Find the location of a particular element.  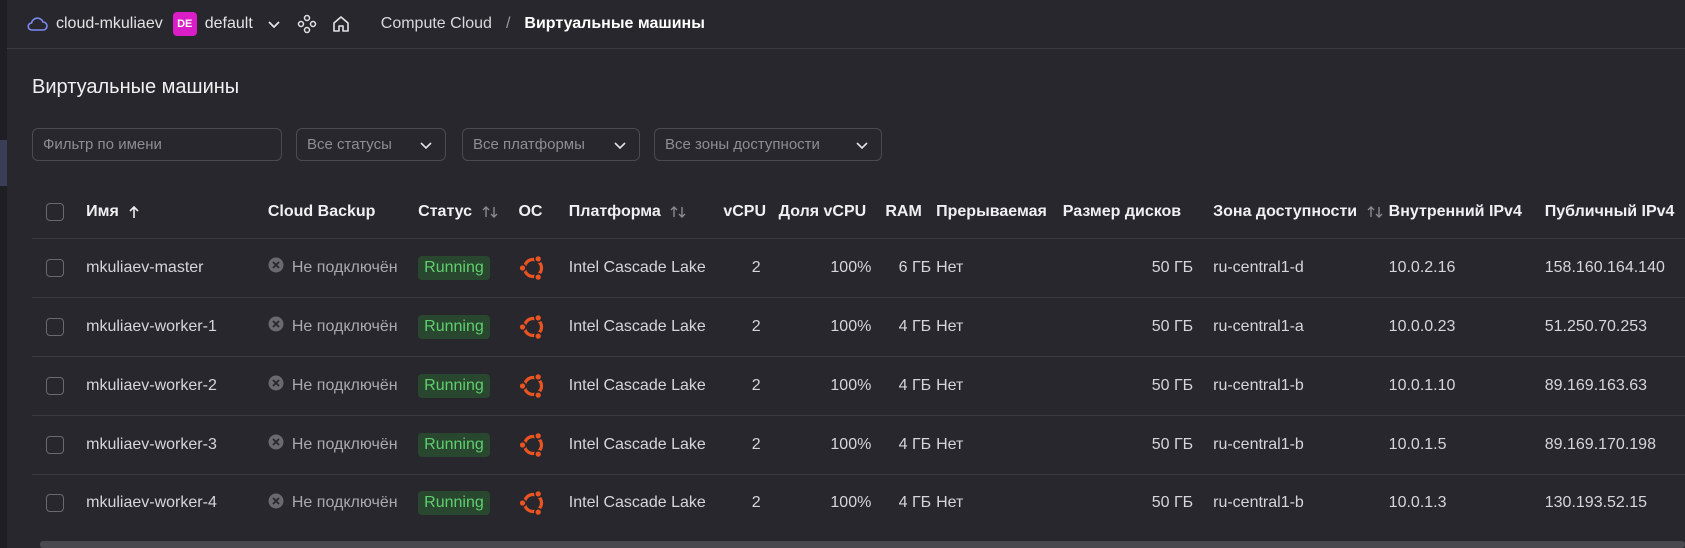

public-ip: 89.169.170.198 is located at coordinates (1600, 444).